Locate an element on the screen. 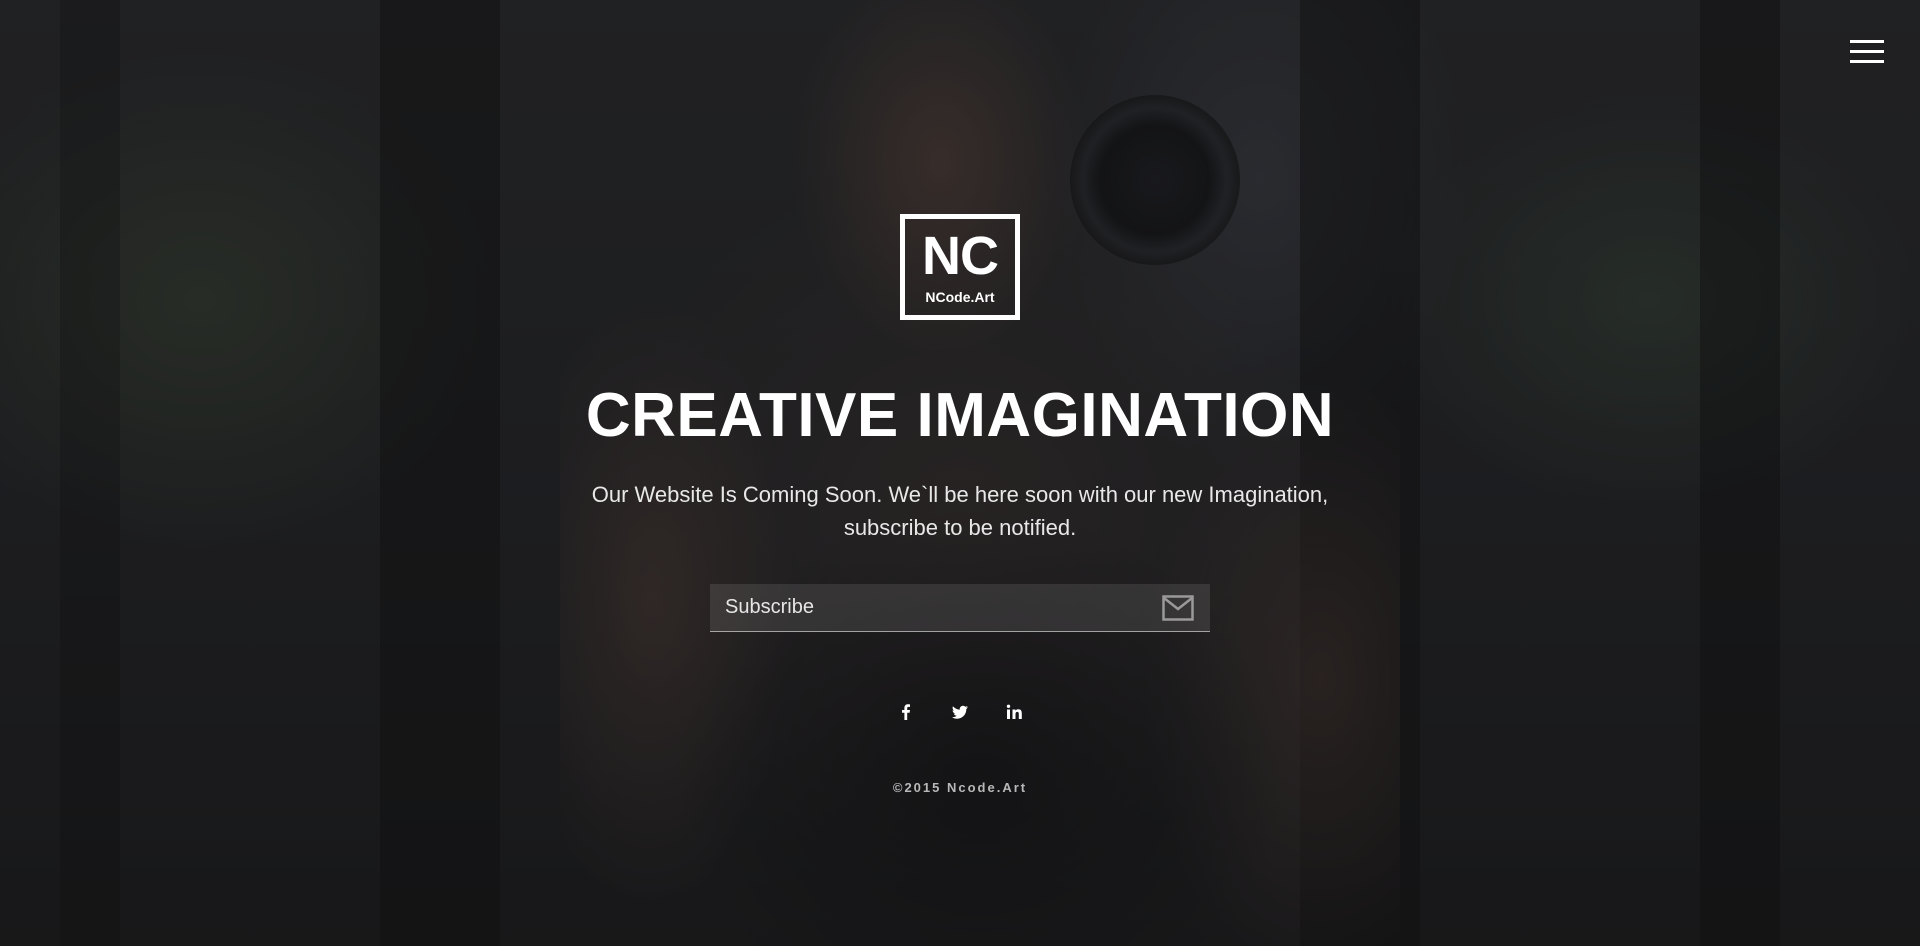 This screenshot has height=946, width=1920. logo-name: NCode.Art is located at coordinates (960, 297).